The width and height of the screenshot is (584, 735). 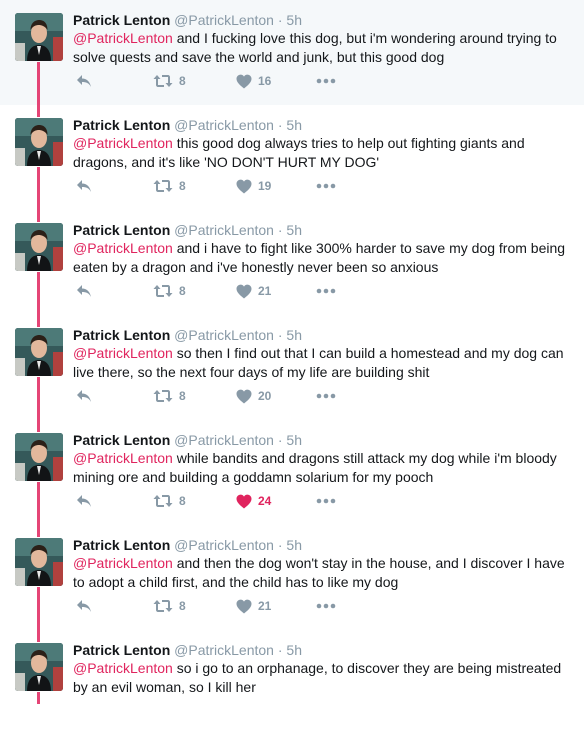 What do you see at coordinates (223, 81) in the screenshot?
I see `tweet-actions: 8 16` at bounding box center [223, 81].